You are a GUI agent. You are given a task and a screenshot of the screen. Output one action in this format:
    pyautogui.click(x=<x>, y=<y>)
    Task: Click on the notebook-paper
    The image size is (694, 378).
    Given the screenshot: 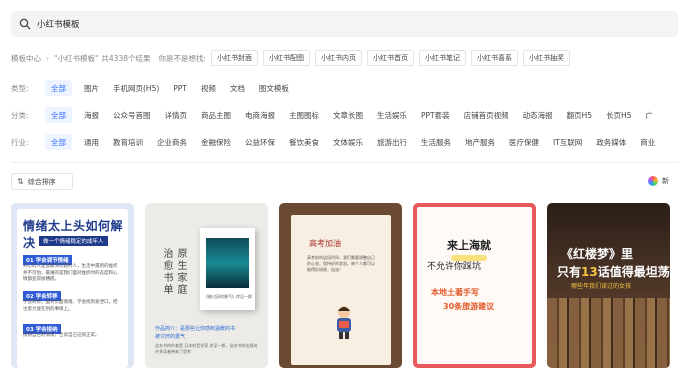 What is the action you would take?
    pyautogui.click(x=341, y=290)
    